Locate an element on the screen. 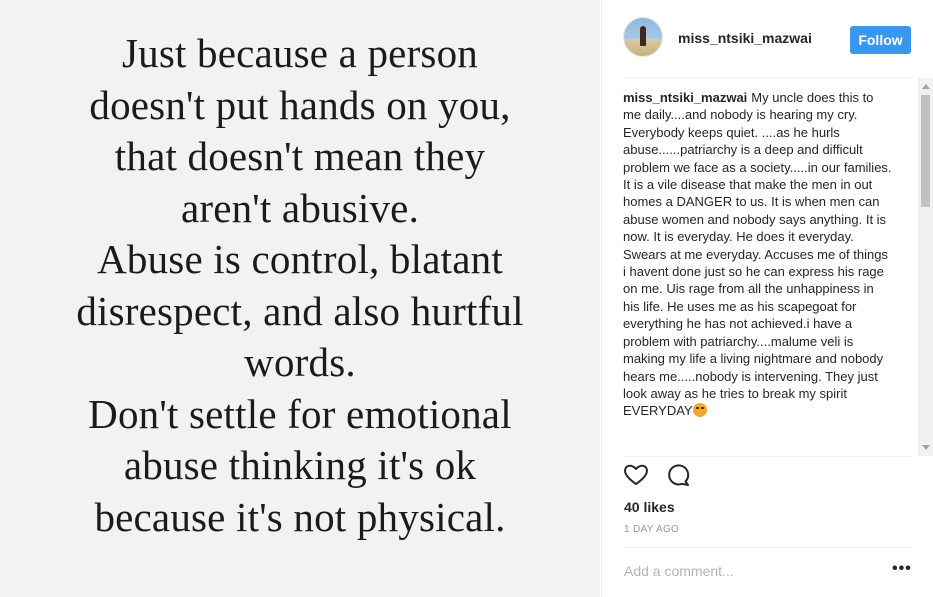 The width and height of the screenshot is (933, 597). avatar-figure is located at coordinates (643, 36).